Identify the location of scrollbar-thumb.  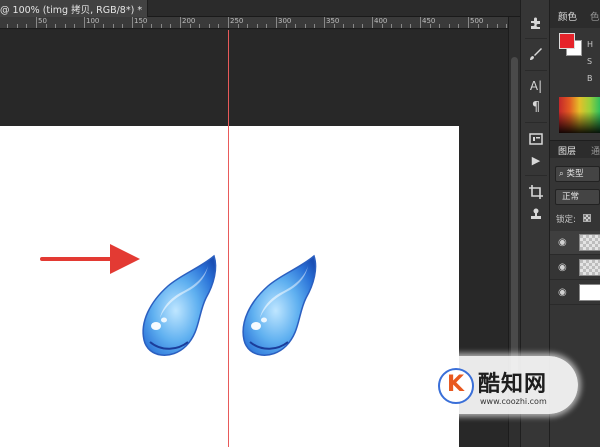
(514, 217).